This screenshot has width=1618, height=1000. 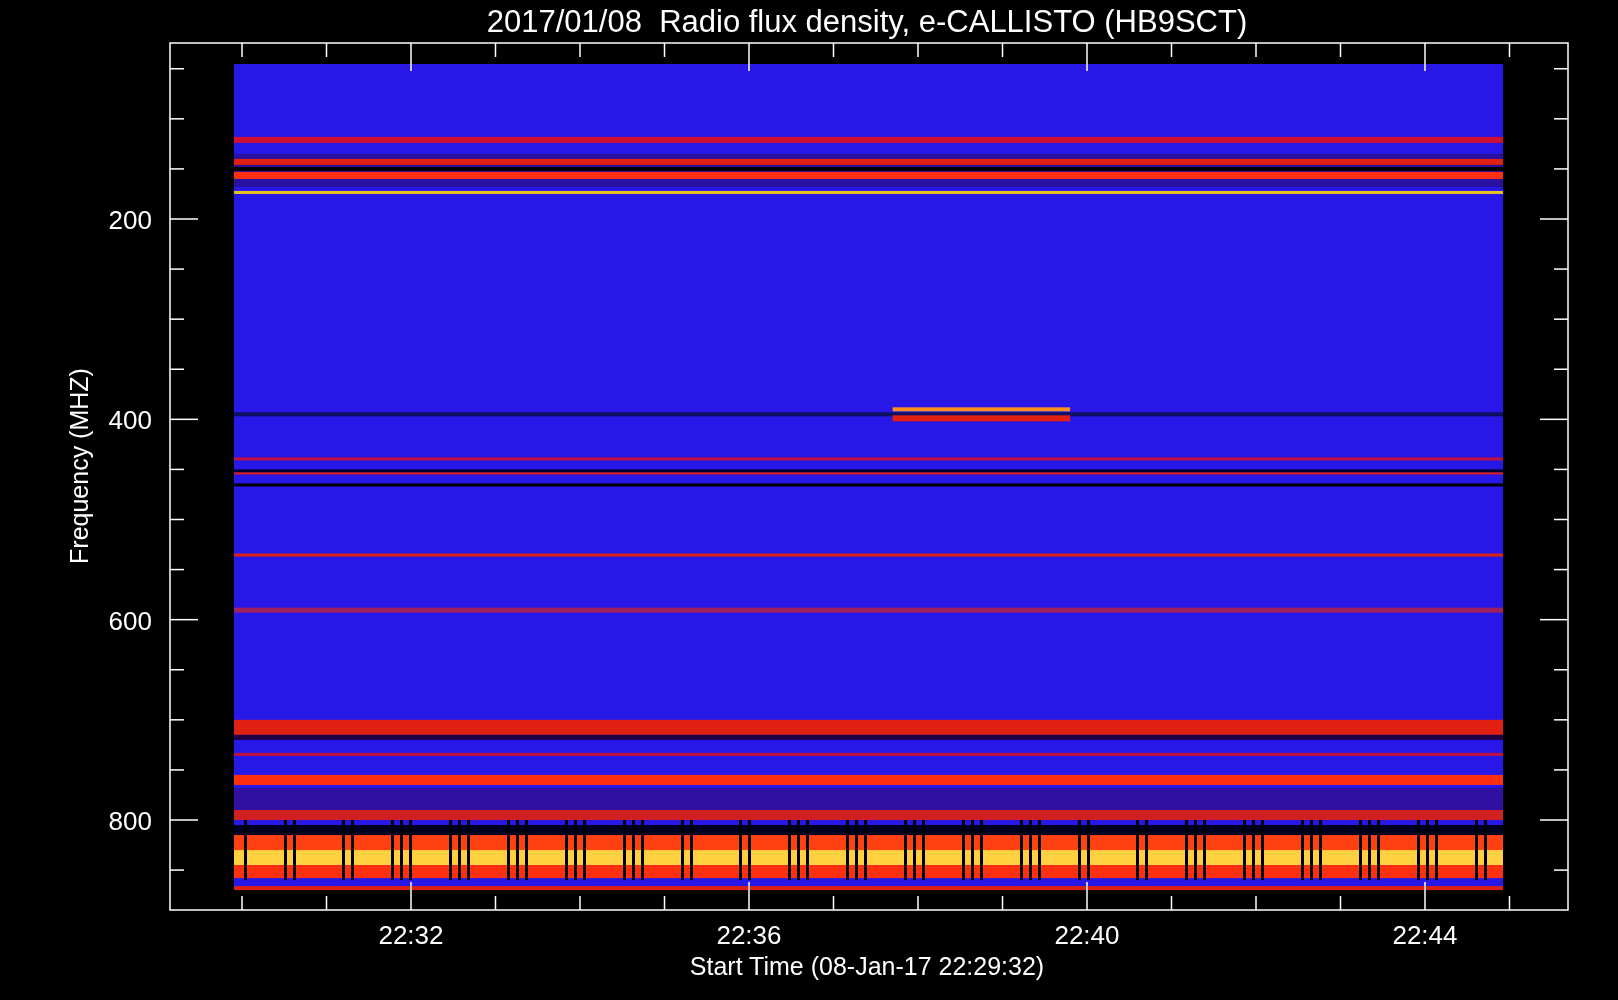 What do you see at coordinates (1425, 935) in the screenshot?
I see `tick-label: 22:44` at bounding box center [1425, 935].